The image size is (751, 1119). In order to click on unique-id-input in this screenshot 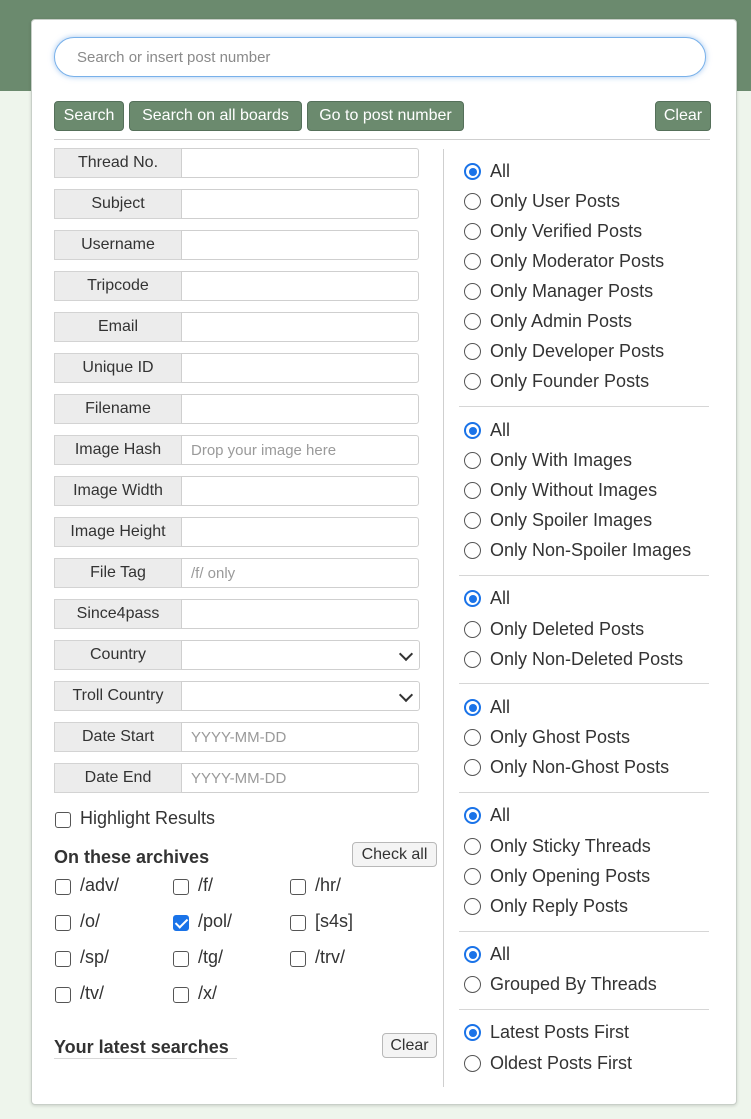, I will do `click(300, 368)`.